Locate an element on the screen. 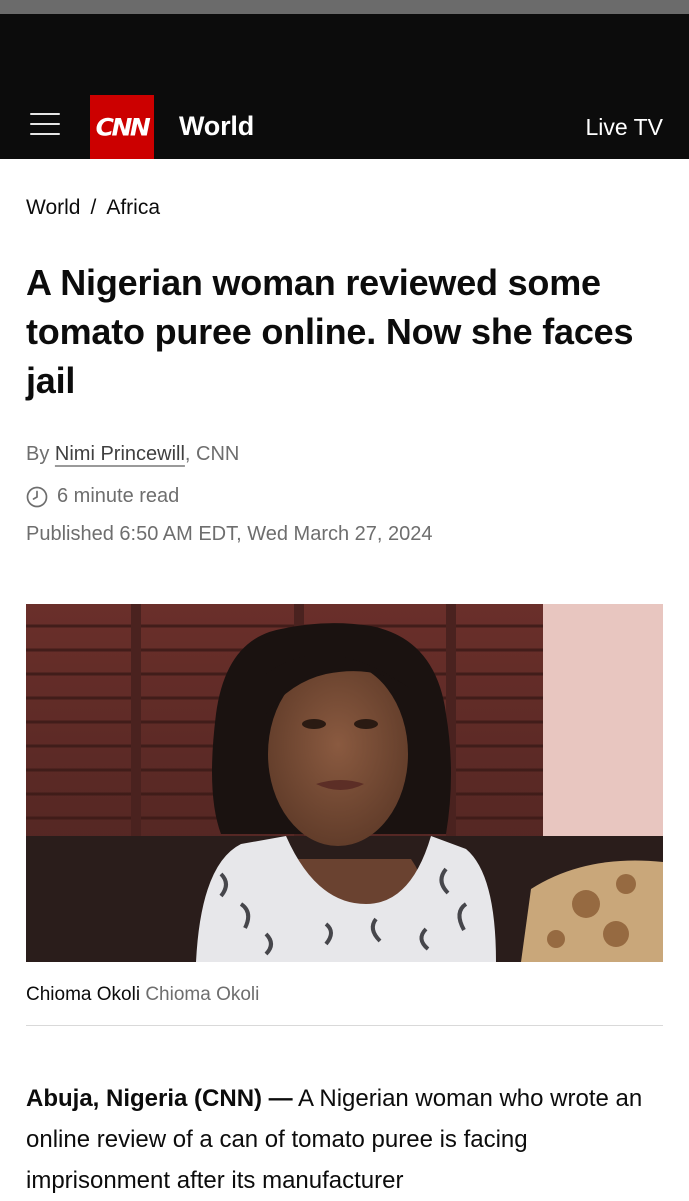 This screenshot has width=689, height=1201. byline-suffix: , CNN is located at coordinates (212, 454).